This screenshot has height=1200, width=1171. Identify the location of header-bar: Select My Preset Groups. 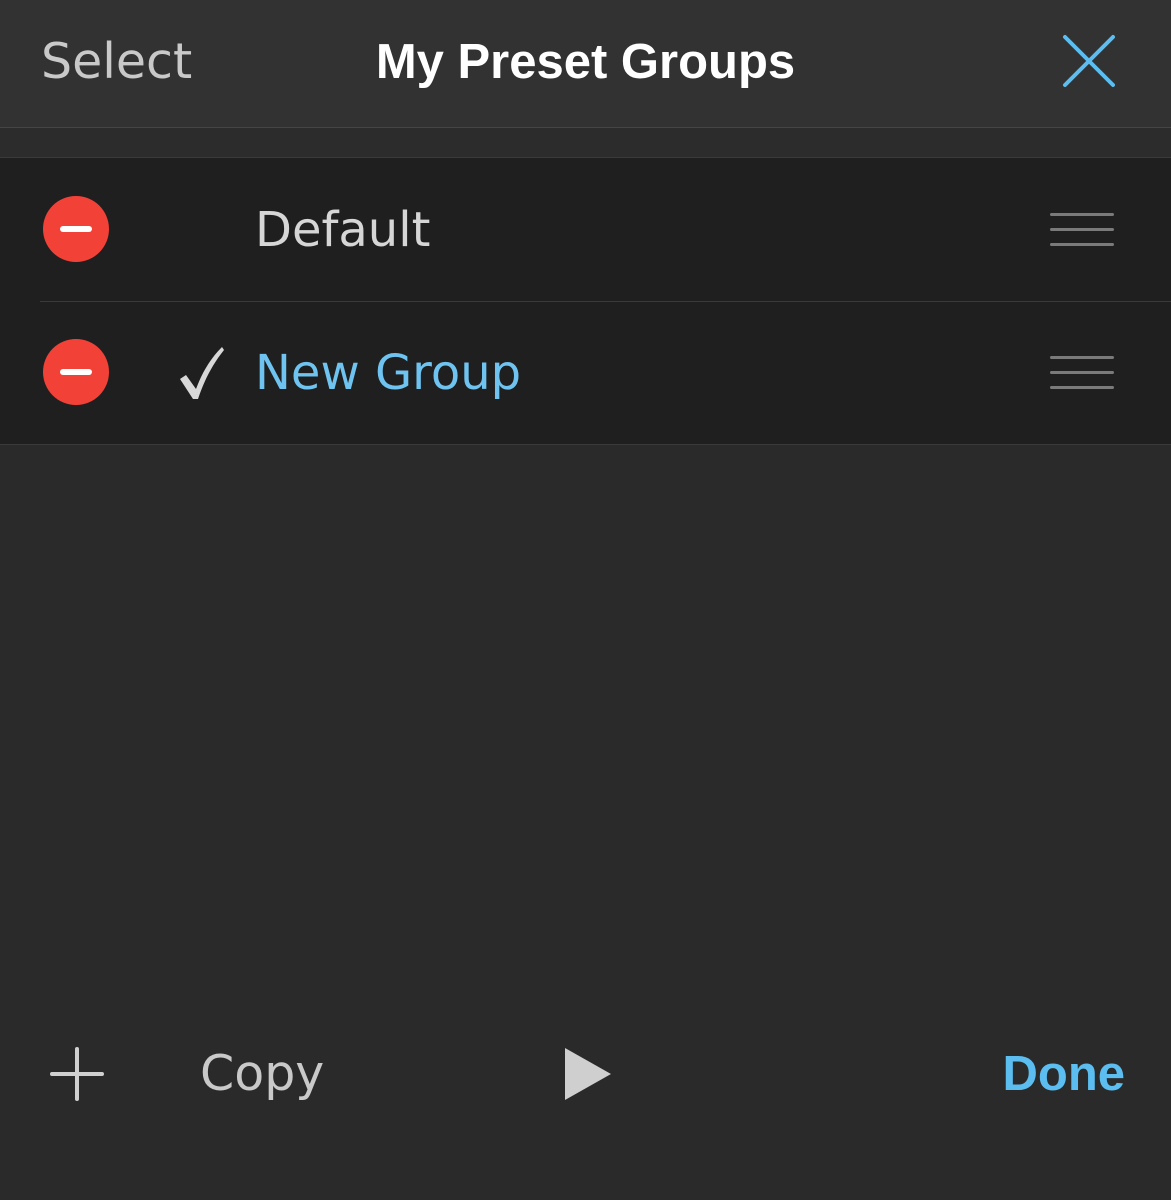
(585, 64).